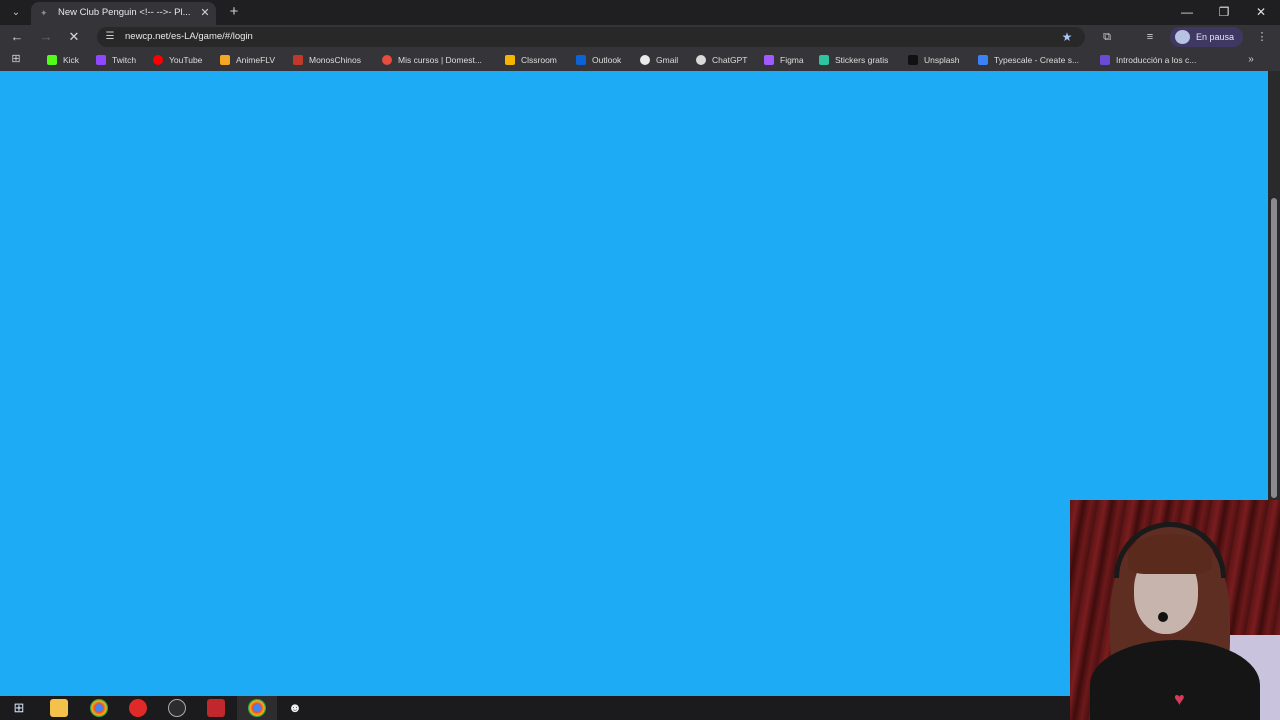 The image size is (1280, 720). What do you see at coordinates (247, 60) in the screenshot?
I see `bookmark-animeflv: AnimeFLV` at bounding box center [247, 60].